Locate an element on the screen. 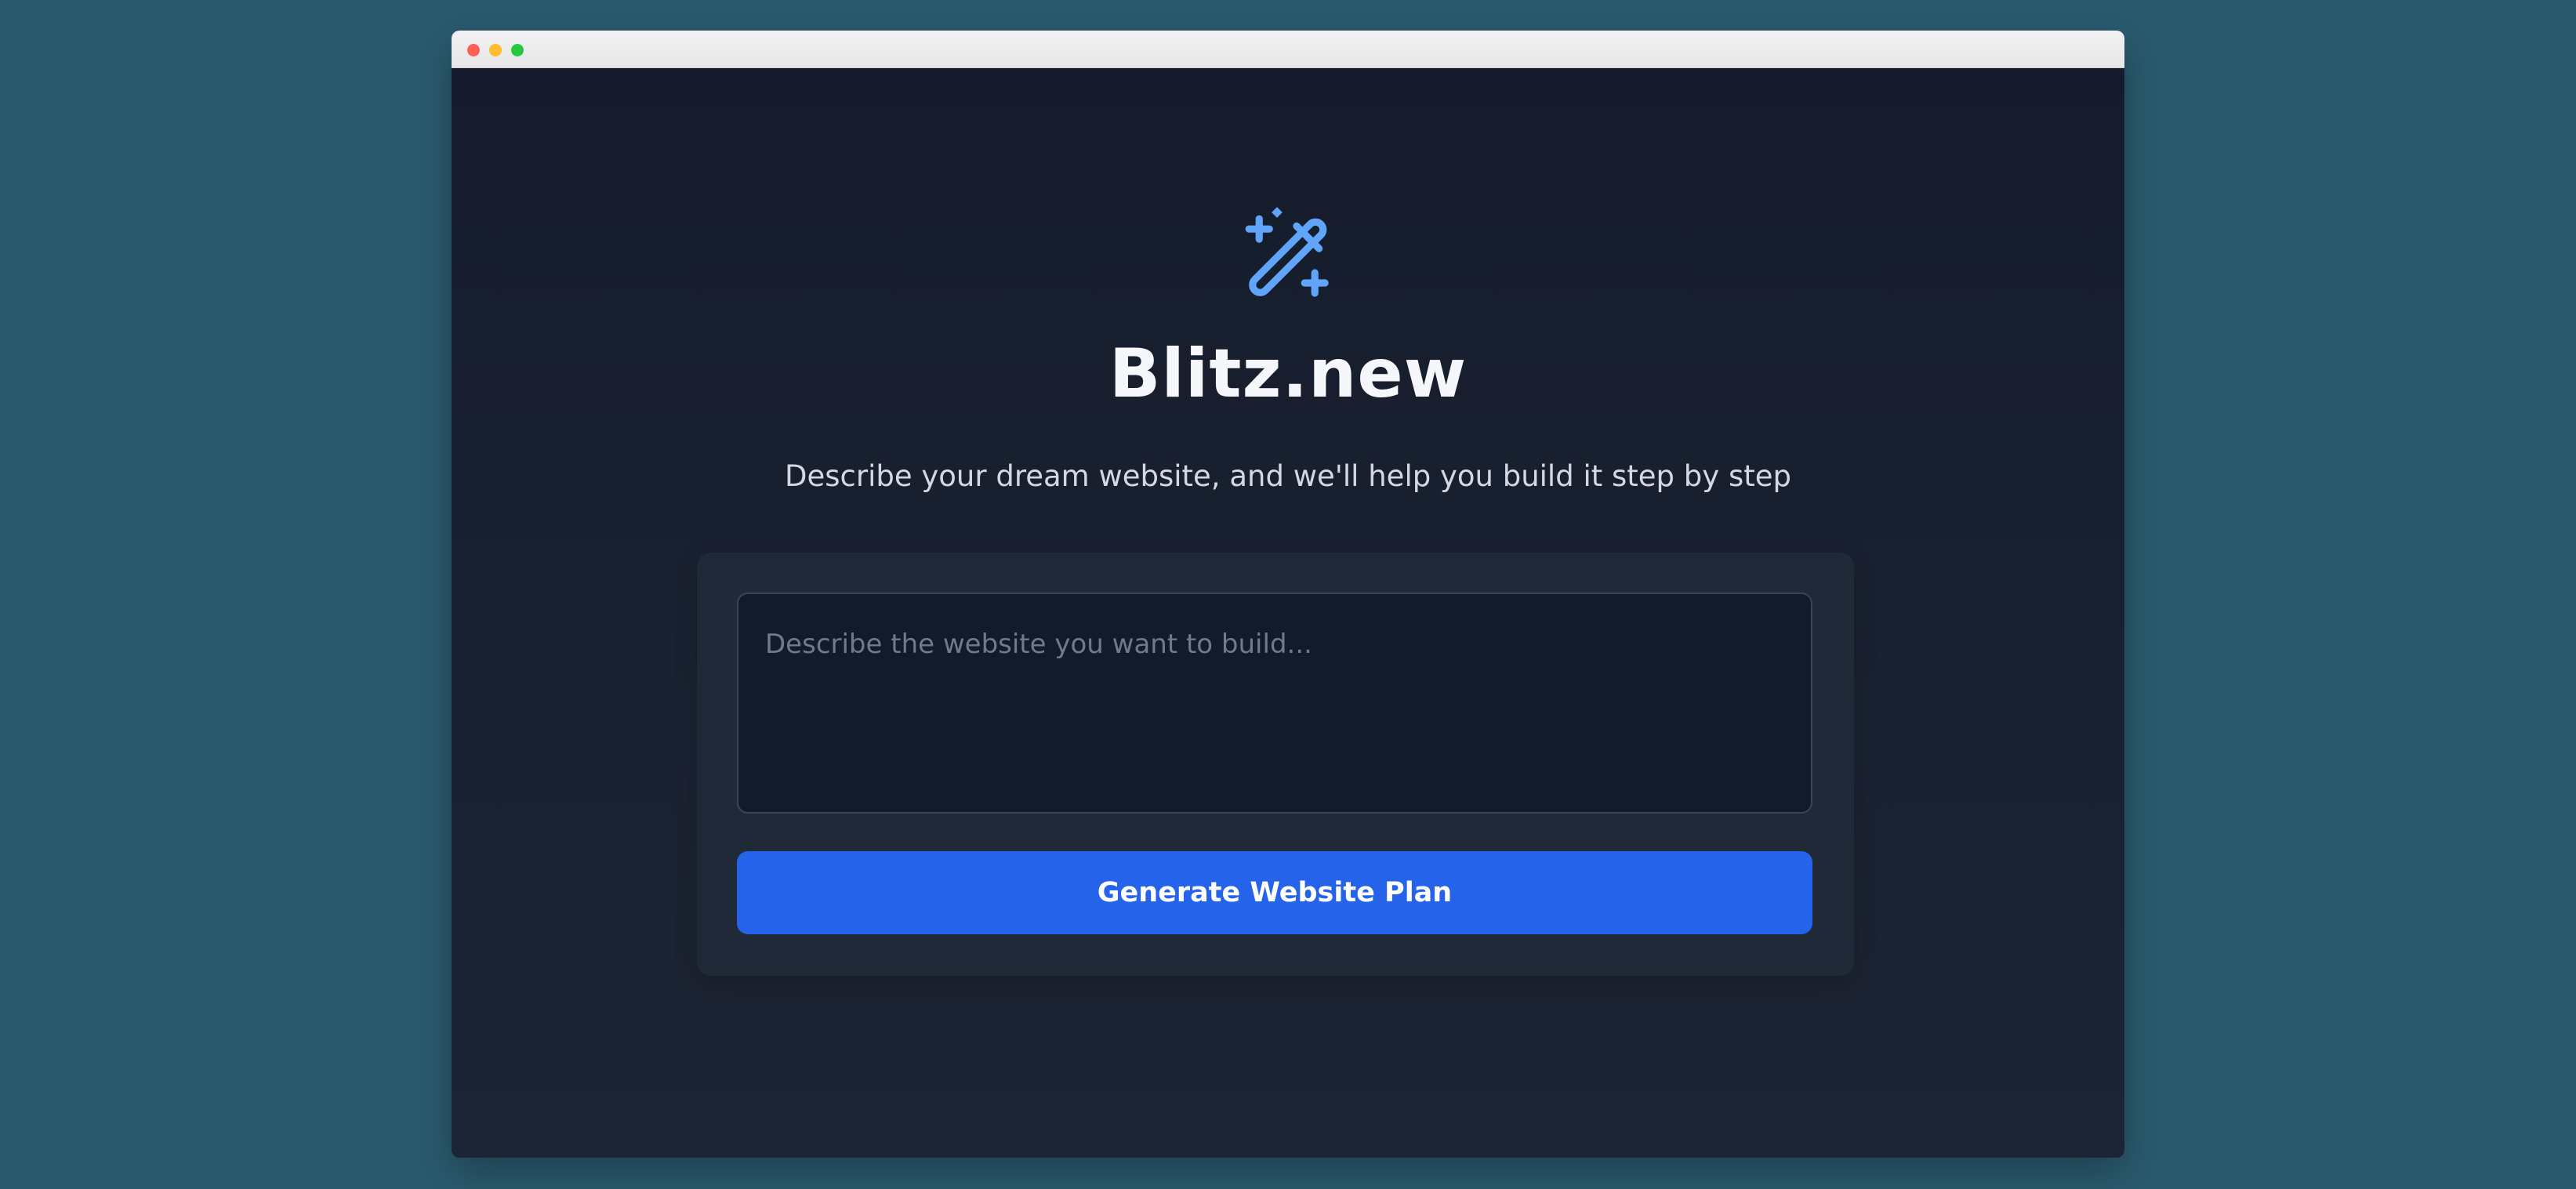 This screenshot has width=2576, height=1189. website-description-input is located at coordinates (1274, 703).